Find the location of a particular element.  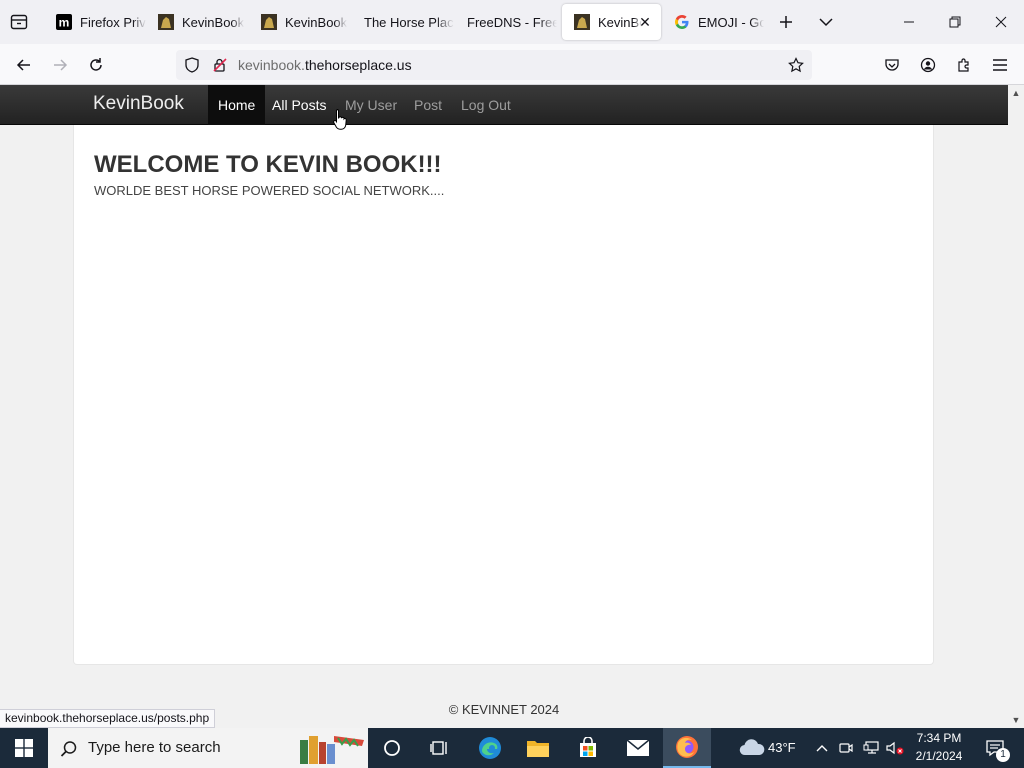

google-icon is located at coordinates (682, 22).